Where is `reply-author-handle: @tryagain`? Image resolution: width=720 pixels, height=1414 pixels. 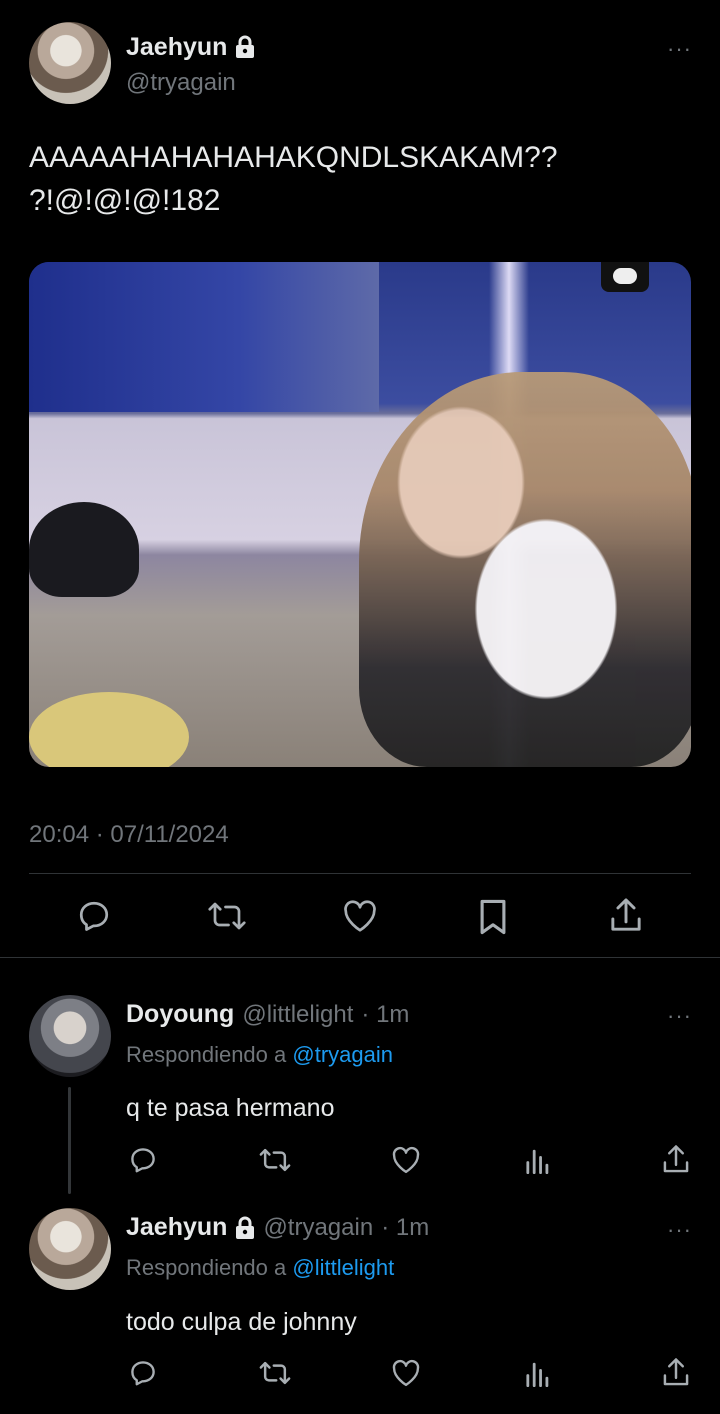 reply-author-handle: @tryagain is located at coordinates (318, 1228).